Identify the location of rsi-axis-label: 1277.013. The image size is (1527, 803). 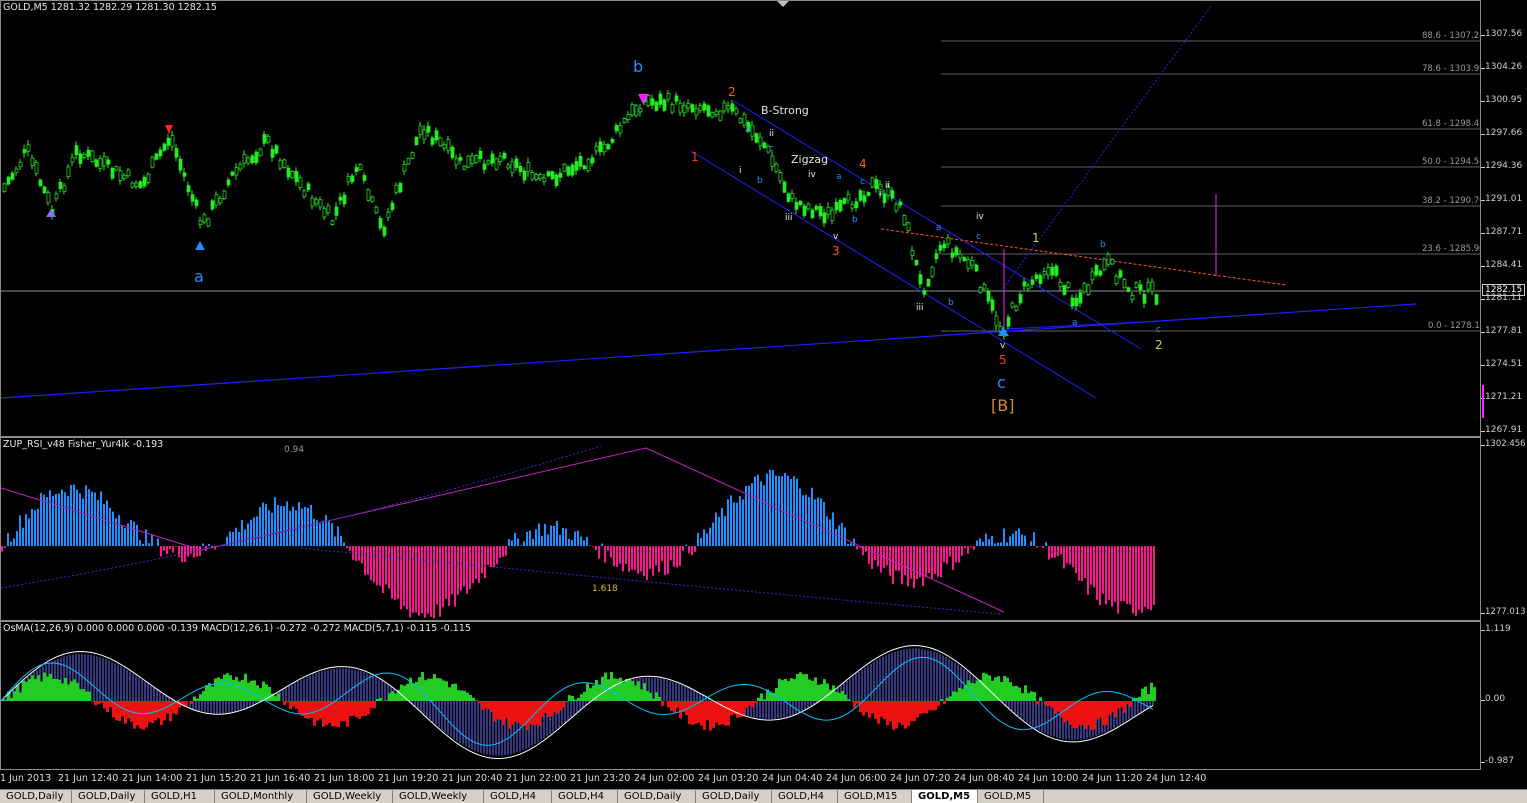
(1505, 612).